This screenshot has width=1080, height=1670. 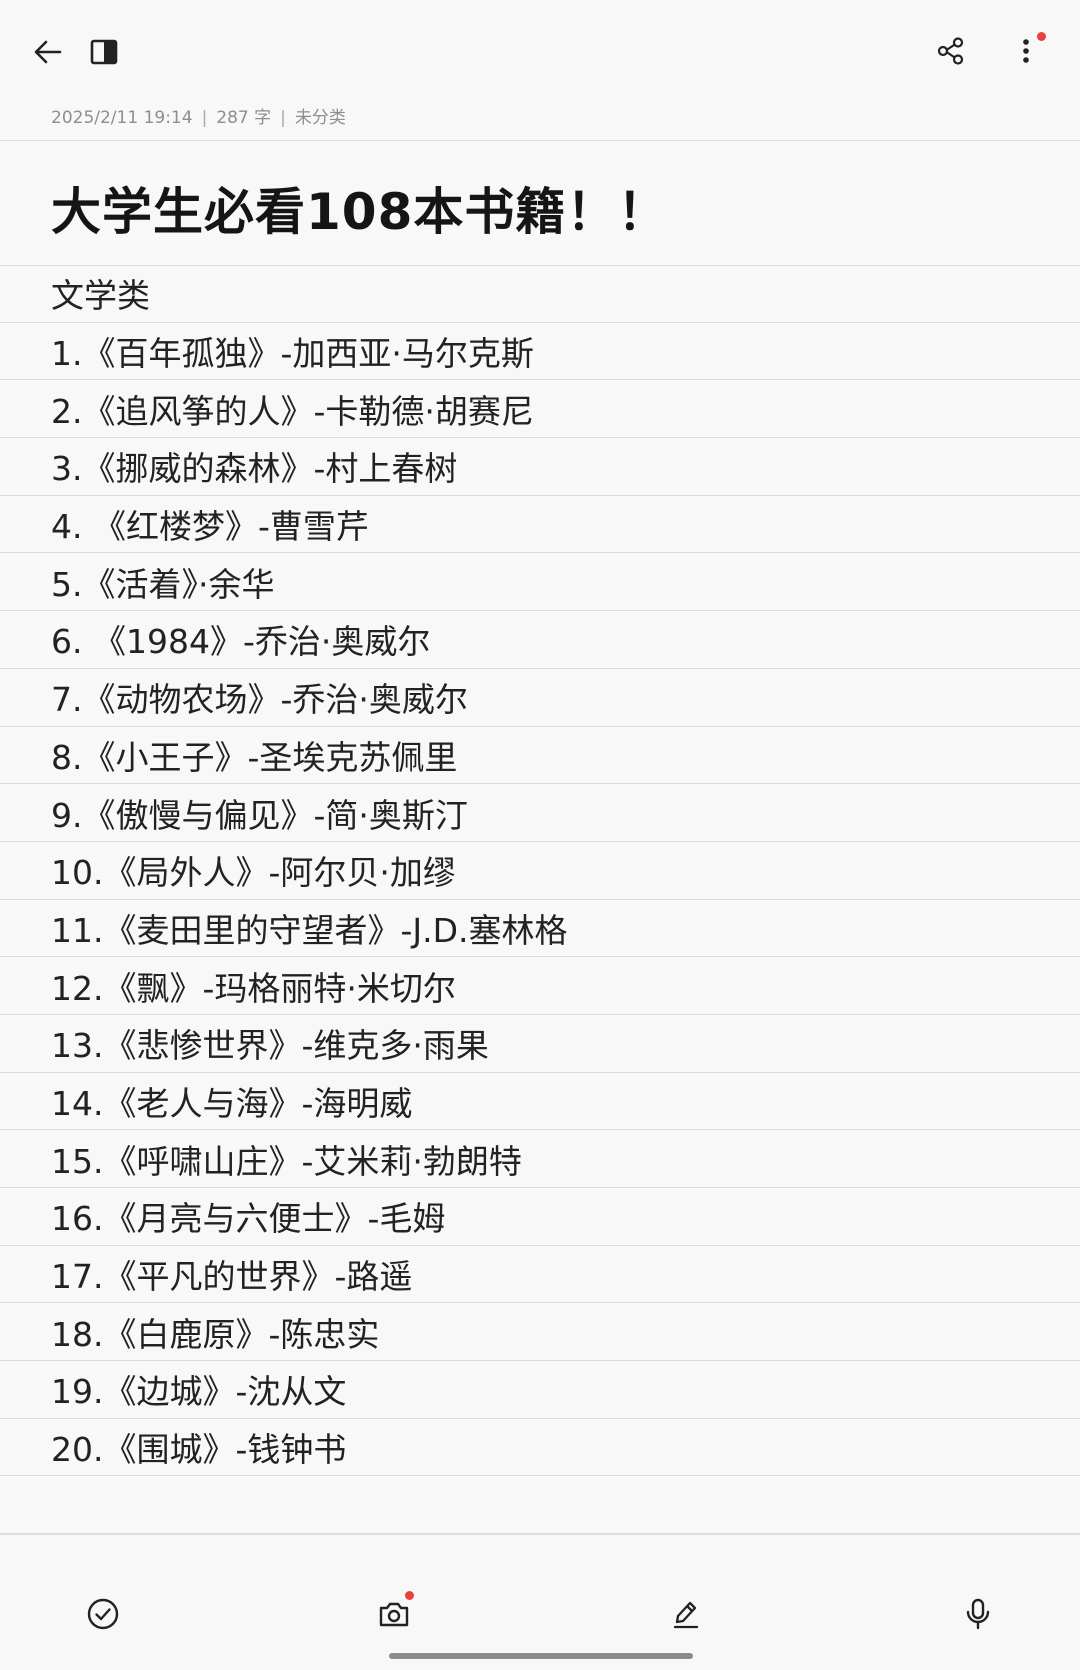 What do you see at coordinates (1041, 36) in the screenshot?
I see `notification-dot` at bounding box center [1041, 36].